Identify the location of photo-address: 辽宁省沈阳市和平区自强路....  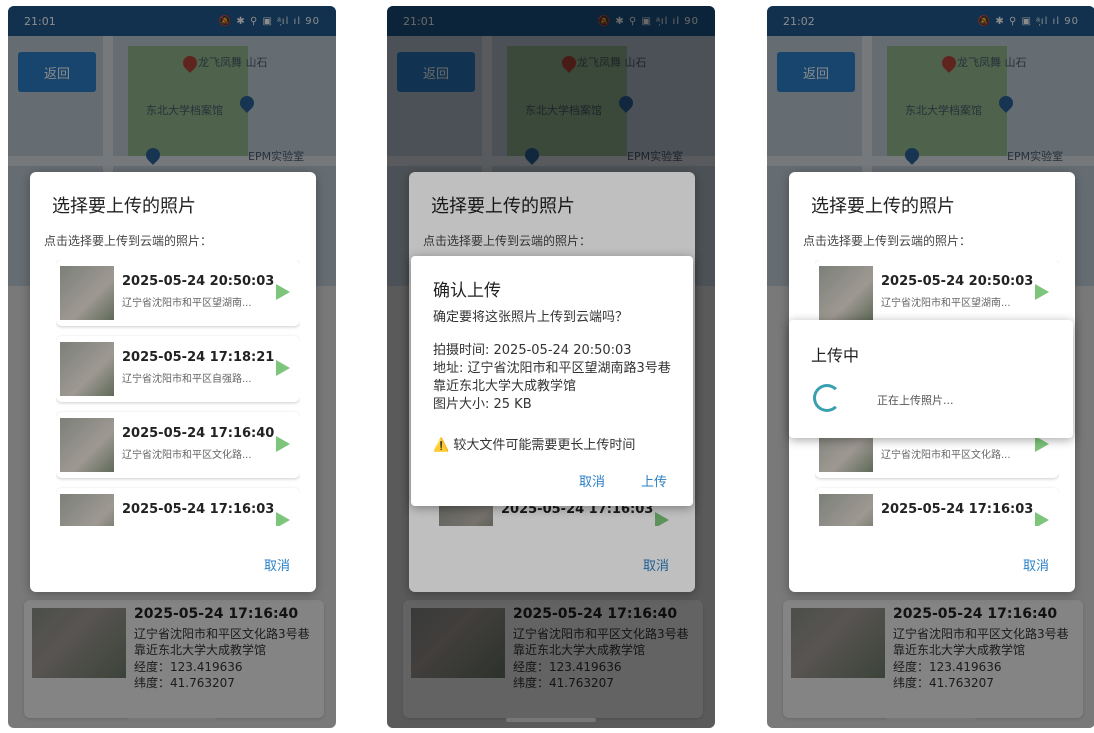
(187, 379).